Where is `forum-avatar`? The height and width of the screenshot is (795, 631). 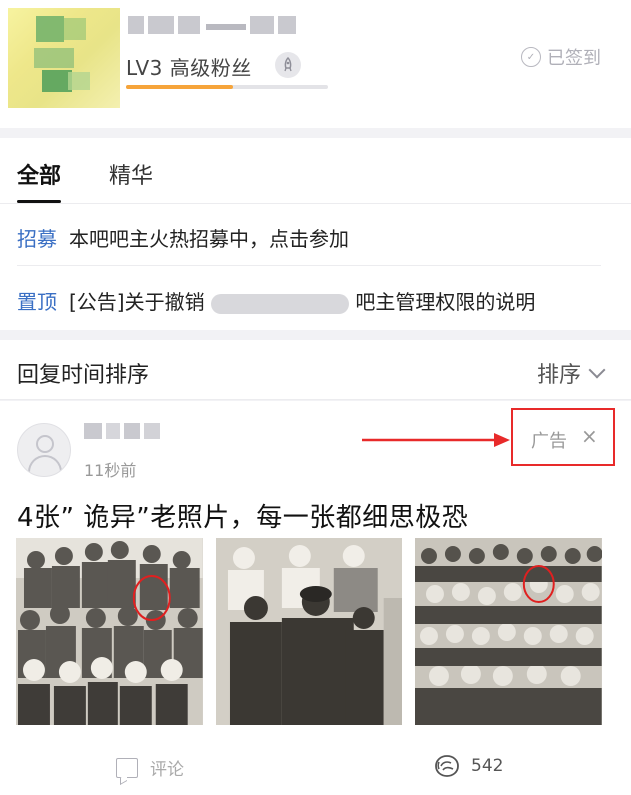 forum-avatar is located at coordinates (64, 58).